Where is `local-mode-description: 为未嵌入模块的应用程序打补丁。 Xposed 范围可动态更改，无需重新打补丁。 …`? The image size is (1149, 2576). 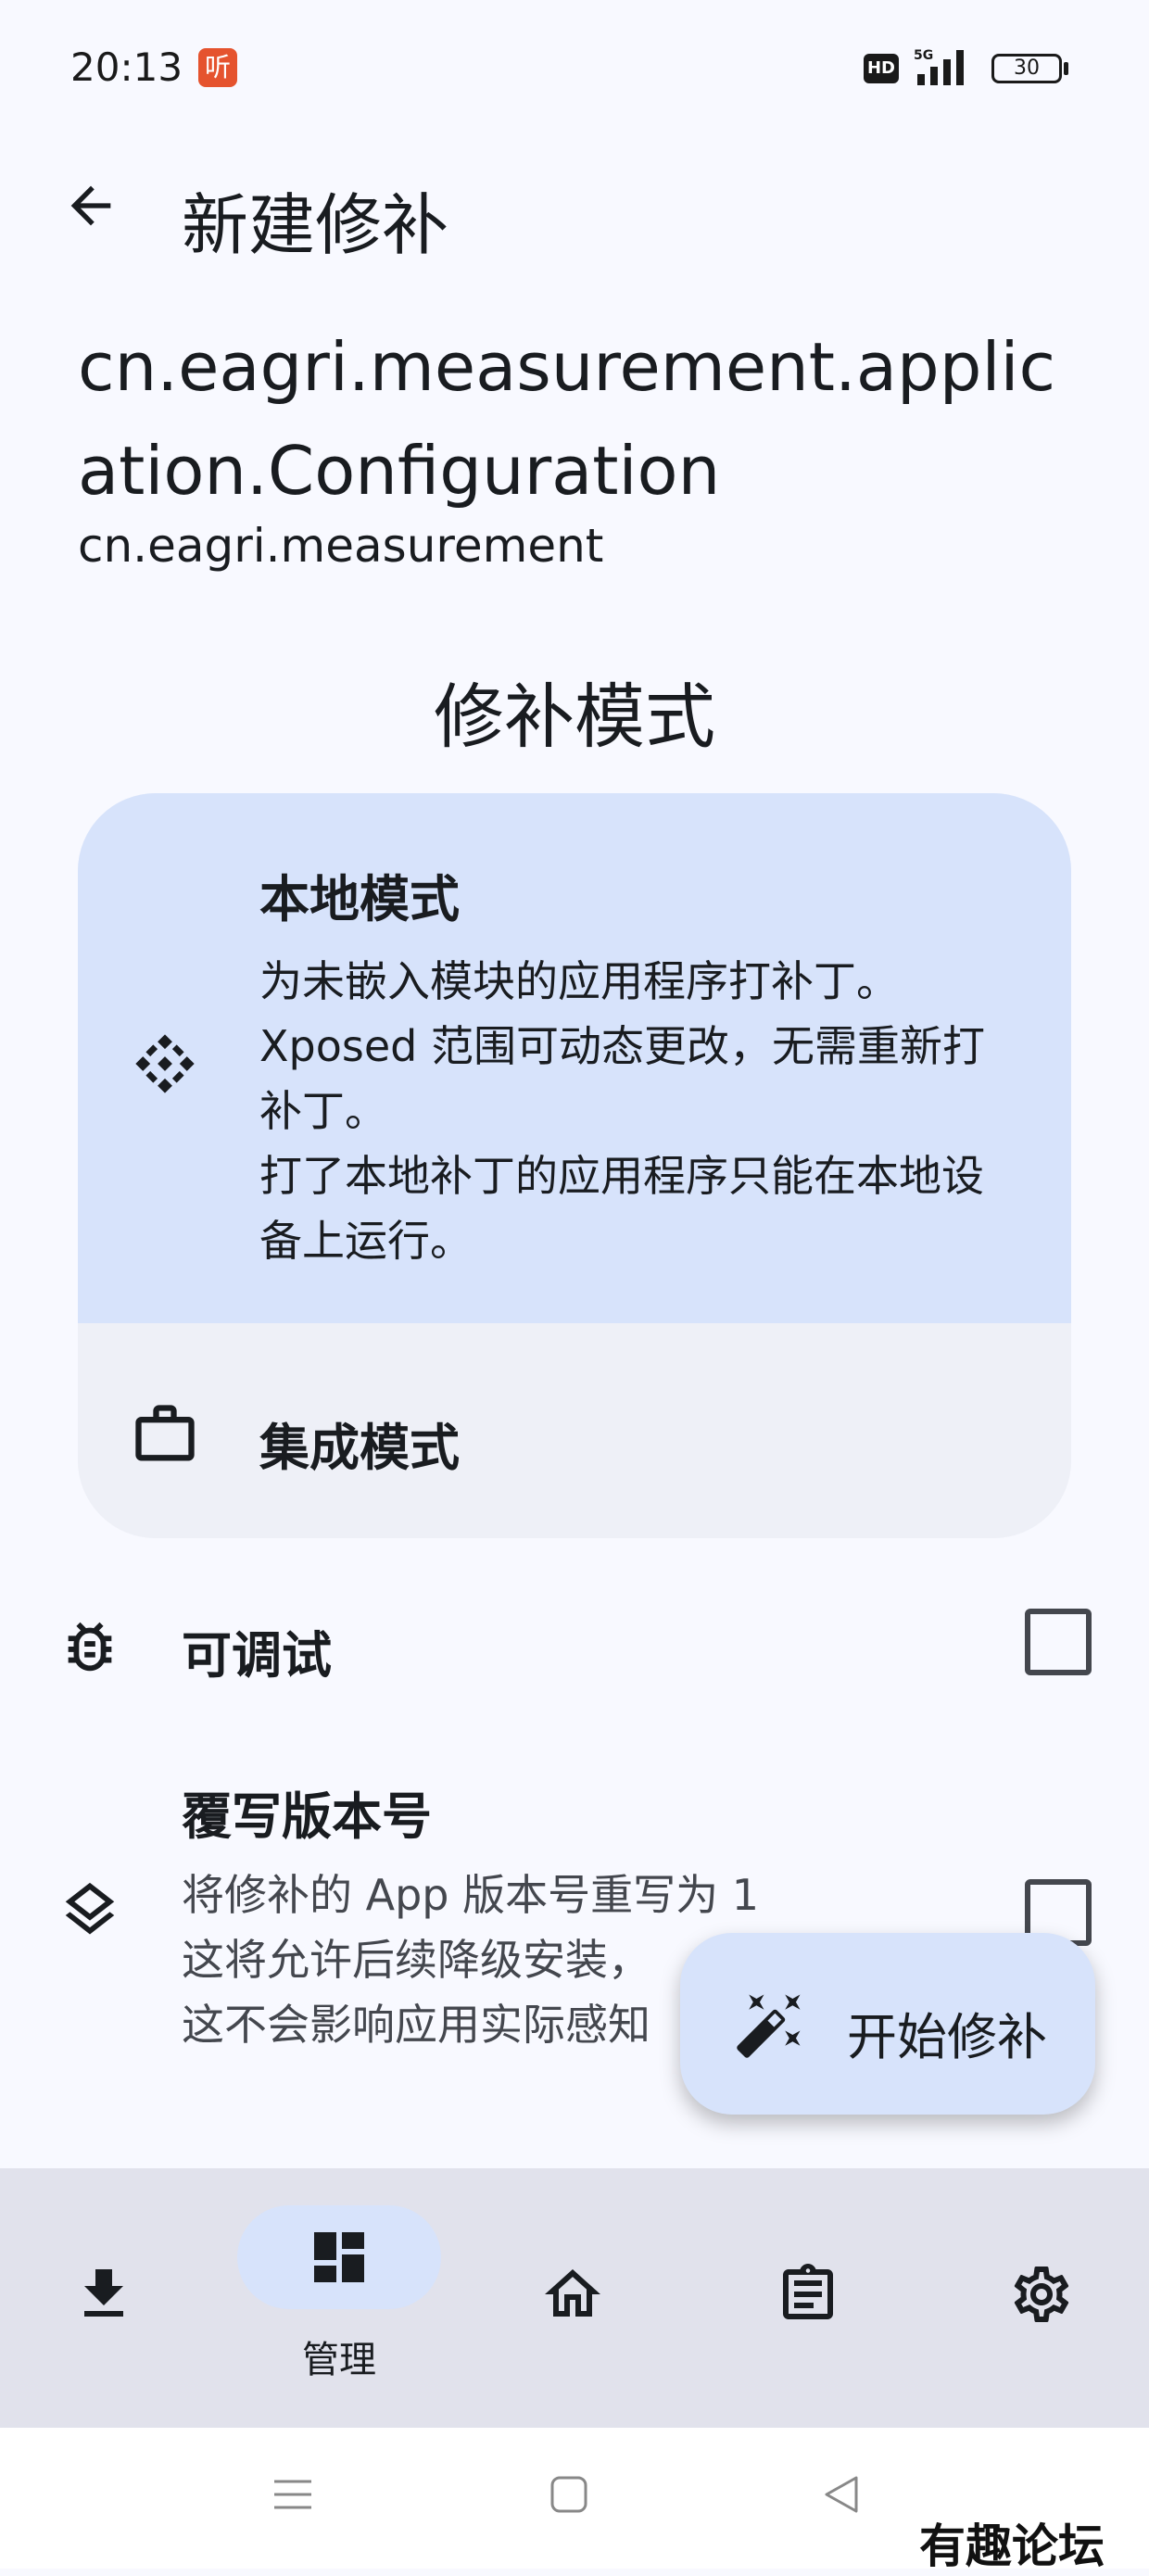
local-mode-description: 为未嵌入模块的应用程序打补丁。 Xposed 范围可动态更改，无需重新打补丁。 … is located at coordinates (622, 1111).